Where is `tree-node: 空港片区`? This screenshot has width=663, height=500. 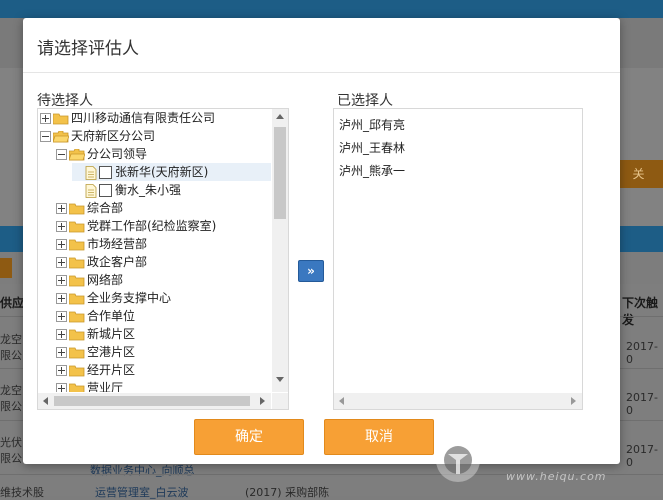 tree-node: 空港片区 is located at coordinates (95, 352).